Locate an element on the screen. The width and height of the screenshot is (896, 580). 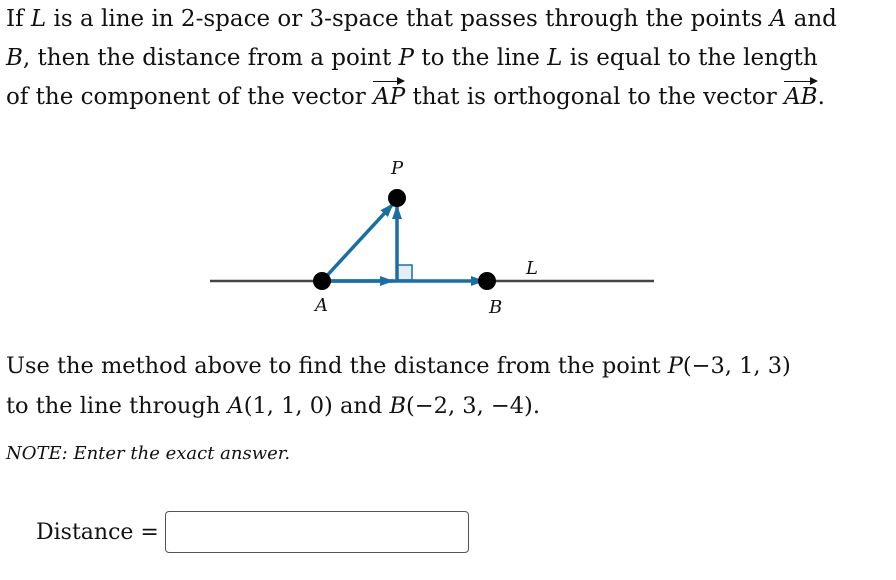
point-B-coords: (−2, 3, −4) is located at coordinates (469, 406).